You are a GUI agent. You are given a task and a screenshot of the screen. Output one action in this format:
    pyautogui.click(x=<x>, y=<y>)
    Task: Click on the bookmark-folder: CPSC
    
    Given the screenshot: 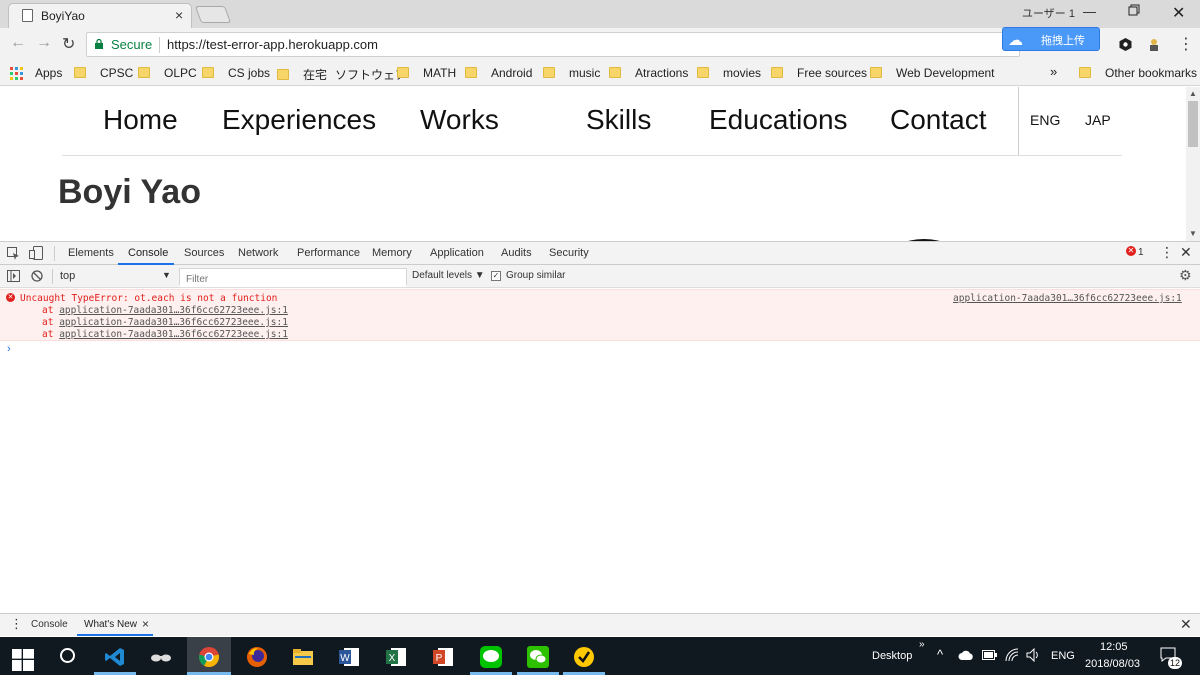 What is the action you would take?
    pyautogui.click(x=103, y=73)
    